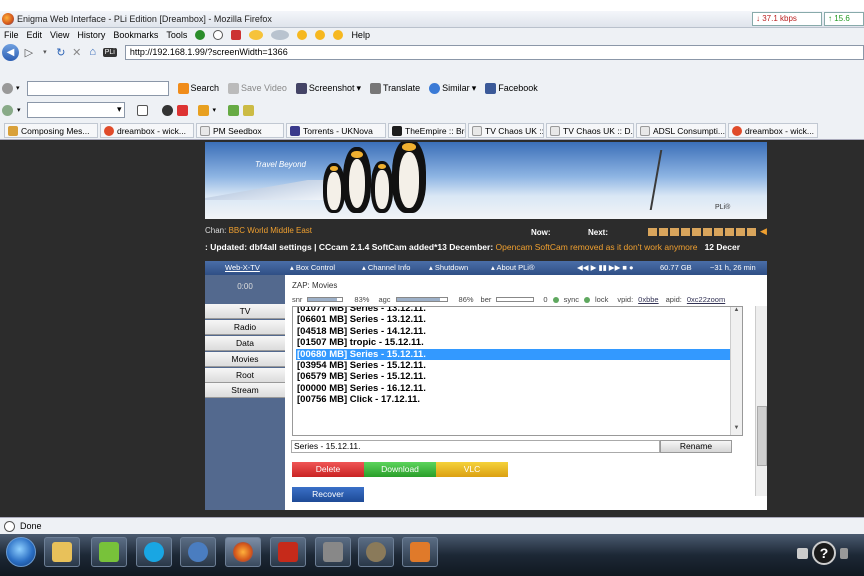  Describe the element at coordinates (154, 552) in the screenshot. I see `taskbar-skype` at that location.